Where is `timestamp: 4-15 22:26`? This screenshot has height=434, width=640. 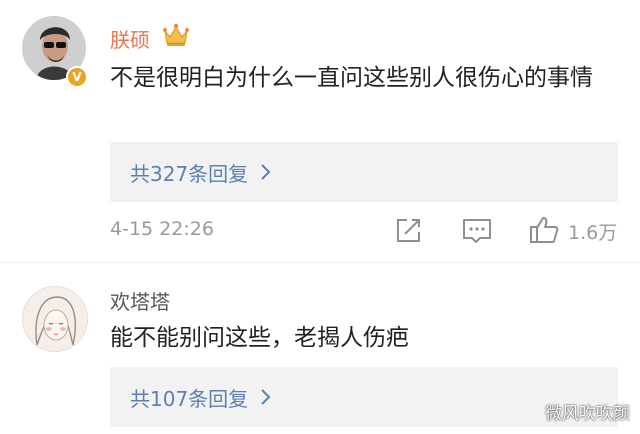 timestamp: 4-15 22:26 is located at coordinates (162, 229).